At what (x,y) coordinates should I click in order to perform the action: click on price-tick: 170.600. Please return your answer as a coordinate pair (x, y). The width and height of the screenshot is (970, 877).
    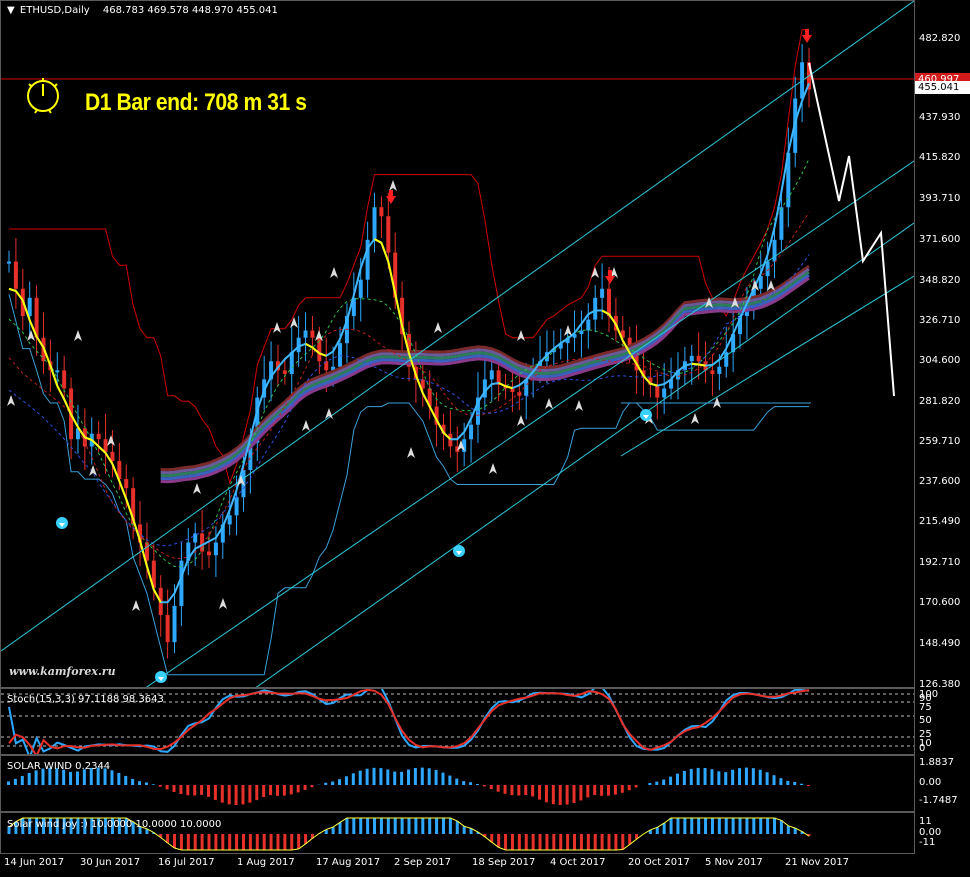
    Looking at the image, I should click on (940, 602).